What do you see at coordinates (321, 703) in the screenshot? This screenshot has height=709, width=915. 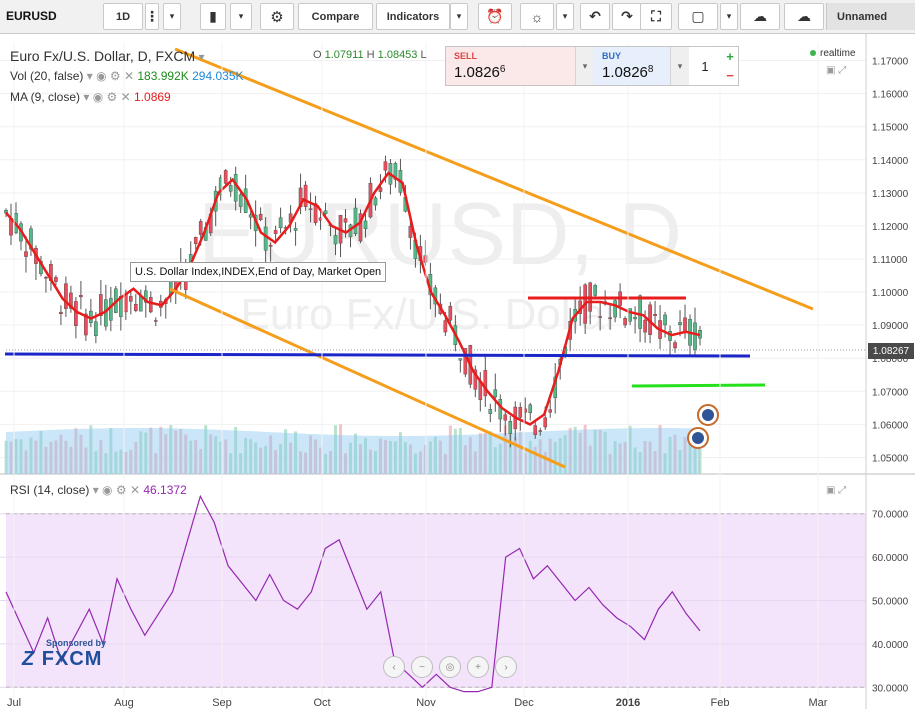 I see `time-tick-label: Oct` at bounding box center [321, 703].